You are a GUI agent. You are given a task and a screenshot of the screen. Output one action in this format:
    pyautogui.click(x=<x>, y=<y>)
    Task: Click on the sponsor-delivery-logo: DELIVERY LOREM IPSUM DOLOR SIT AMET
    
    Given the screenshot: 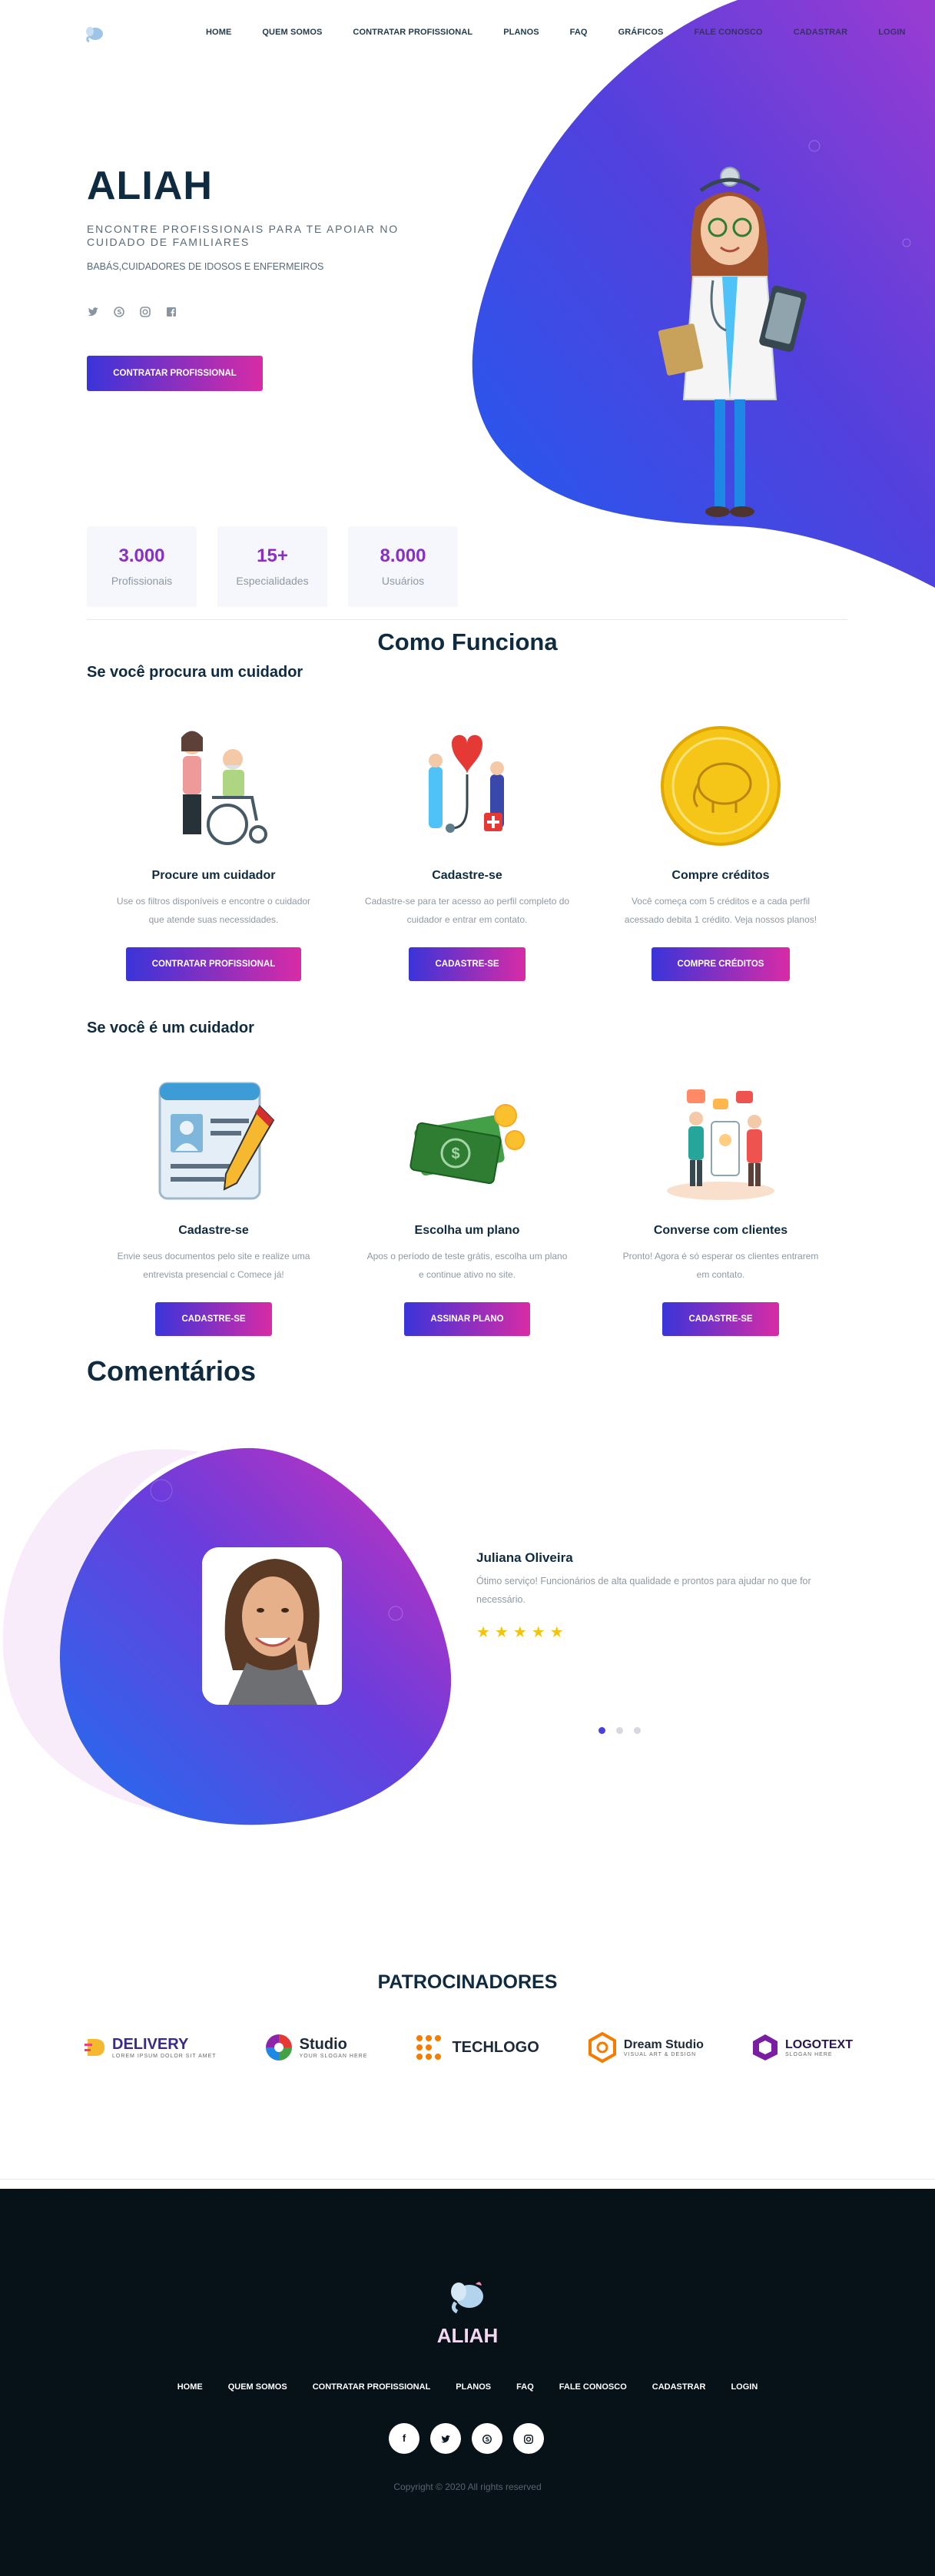 What is the action you would take?
    pyautogui.click(x=151, y=2047)
    